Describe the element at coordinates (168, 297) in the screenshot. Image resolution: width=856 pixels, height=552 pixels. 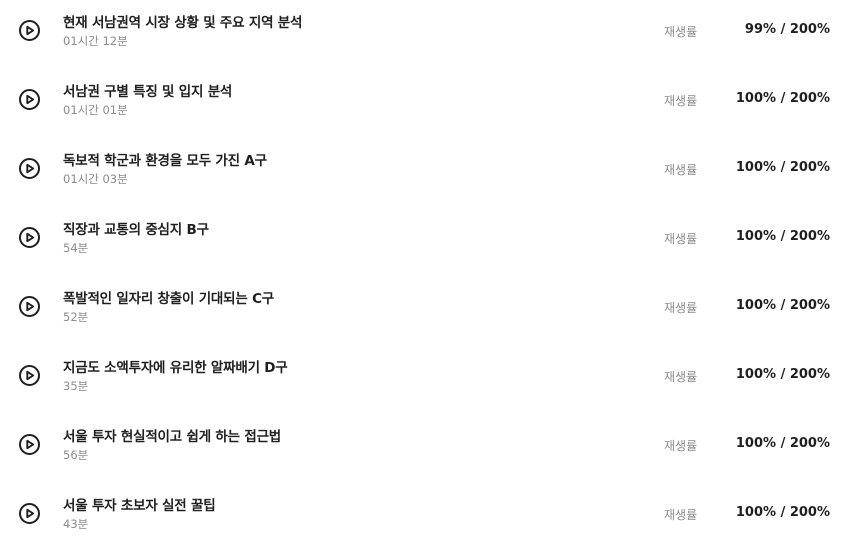
I see `lecture-title: 폭발적인 일자리 창출이 기대되는 C구` at that location.